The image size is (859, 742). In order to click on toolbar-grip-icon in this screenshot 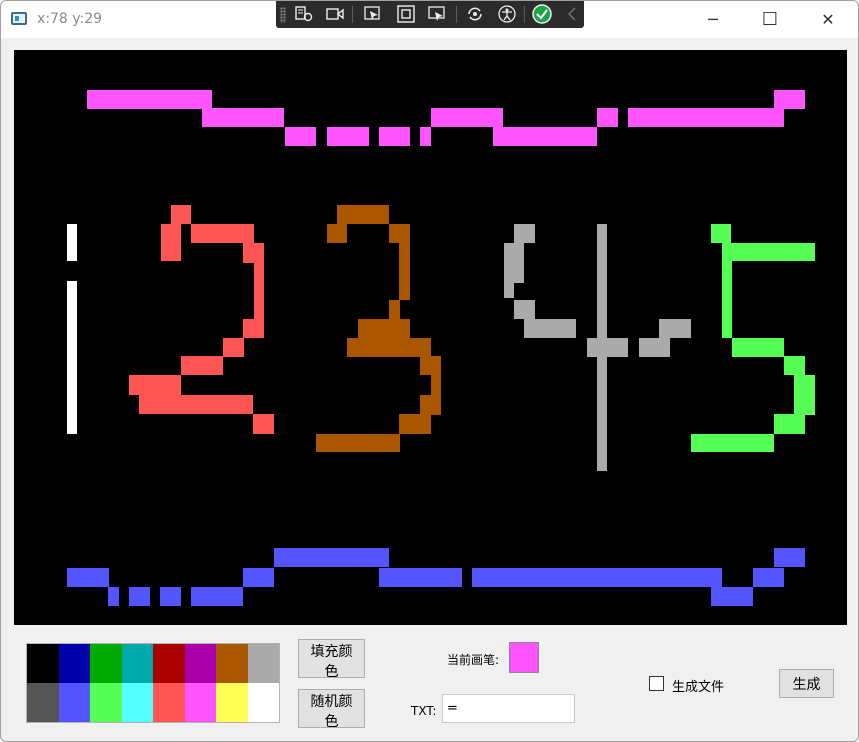, I will do `click(283, 15)`.